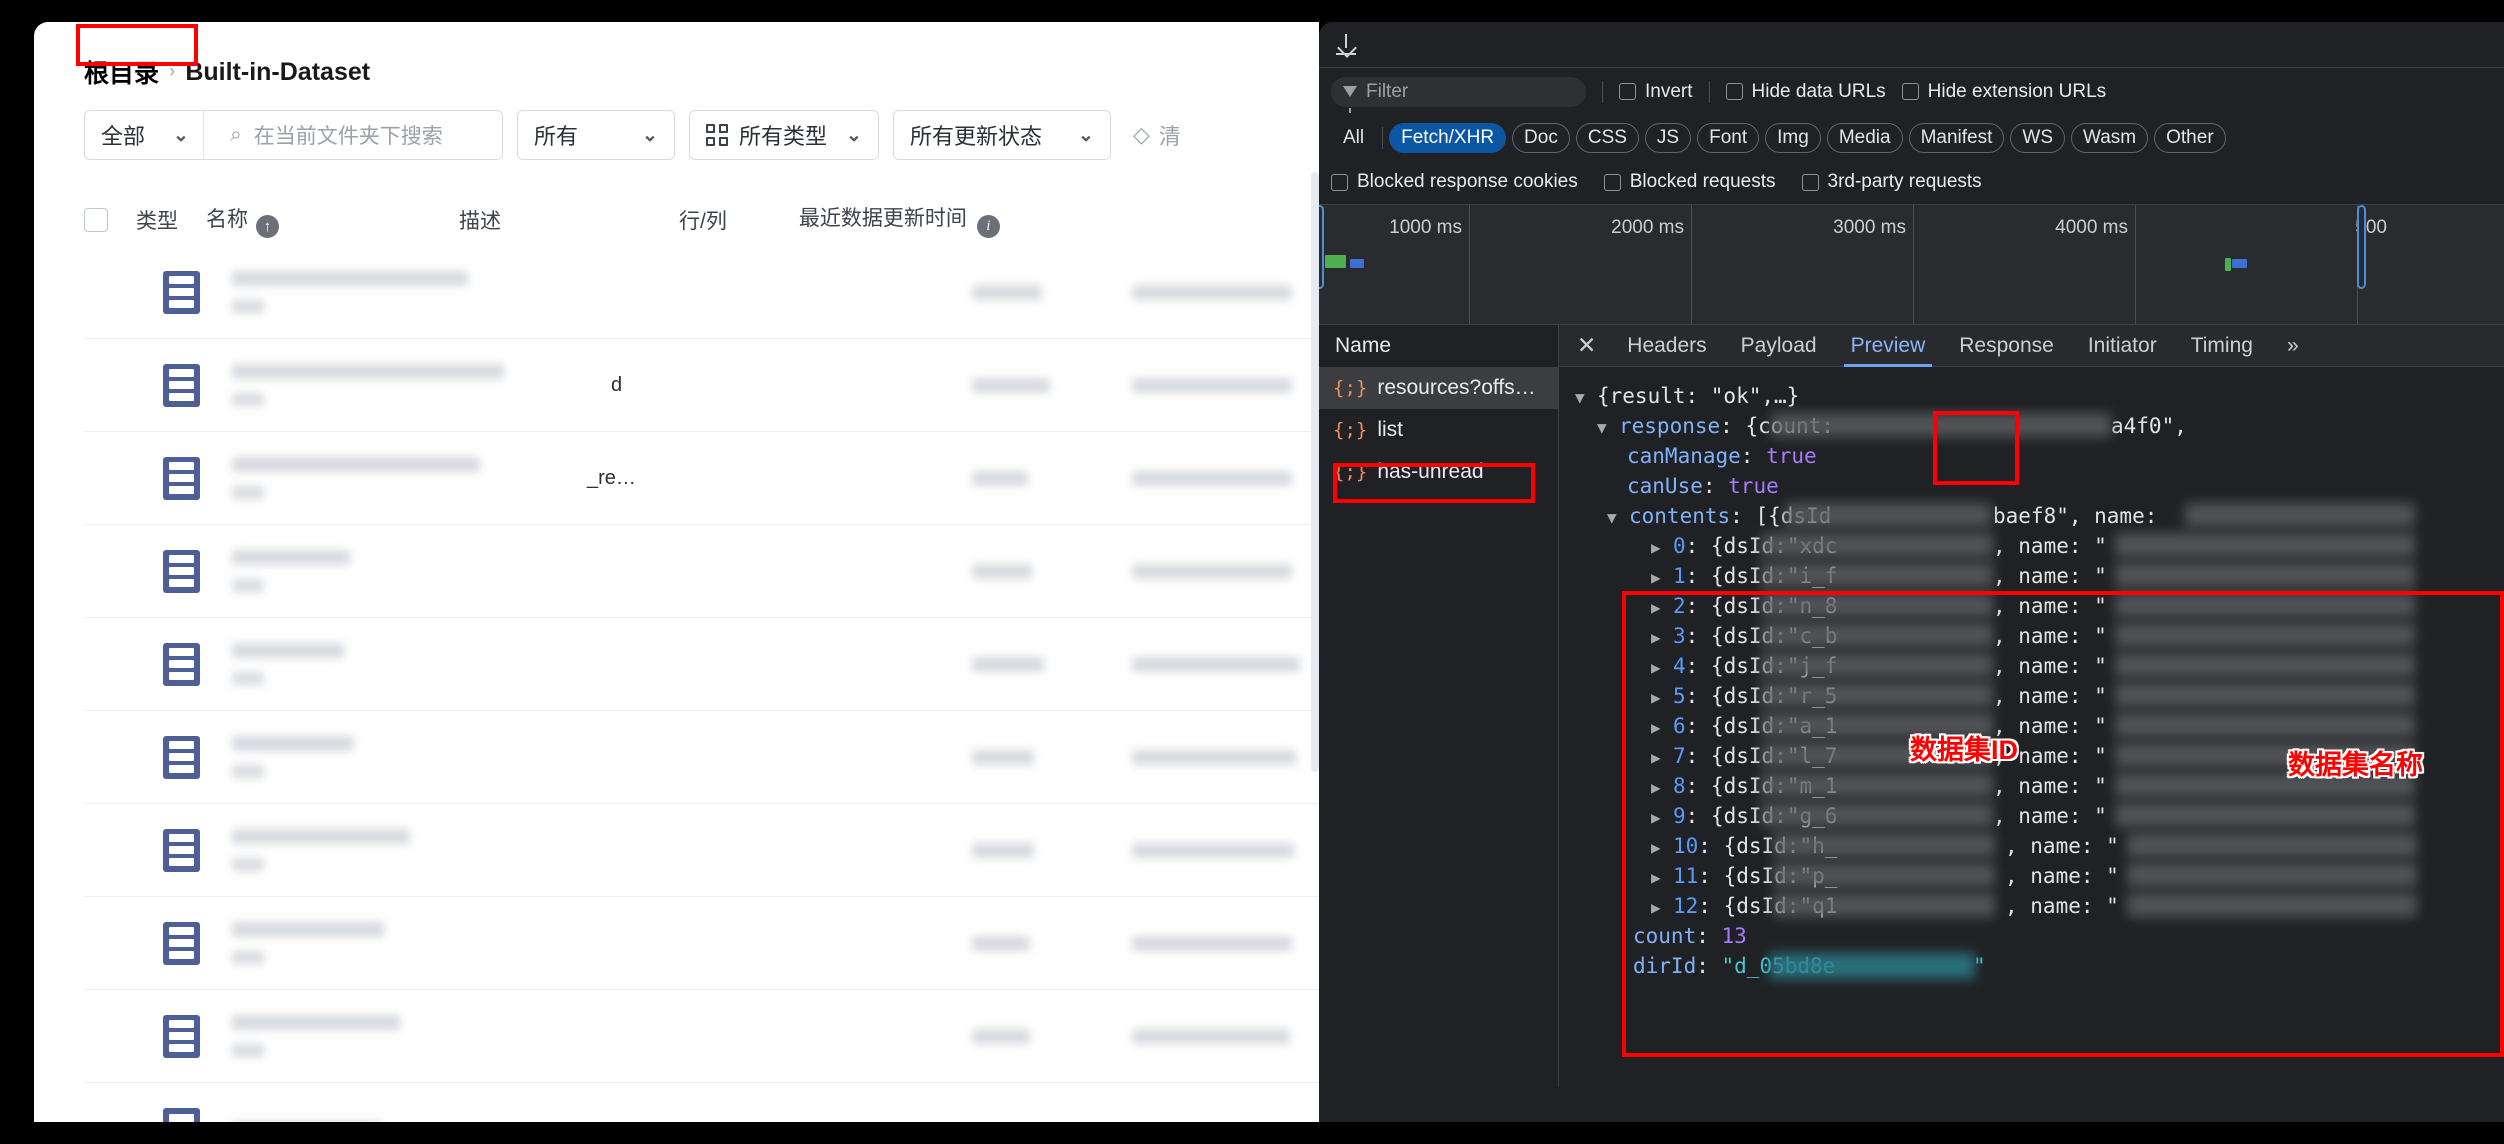 The height and width of the screenshot is (1144, 2504). I want to click on network-filter-input: Filter, so click(1458, 94).